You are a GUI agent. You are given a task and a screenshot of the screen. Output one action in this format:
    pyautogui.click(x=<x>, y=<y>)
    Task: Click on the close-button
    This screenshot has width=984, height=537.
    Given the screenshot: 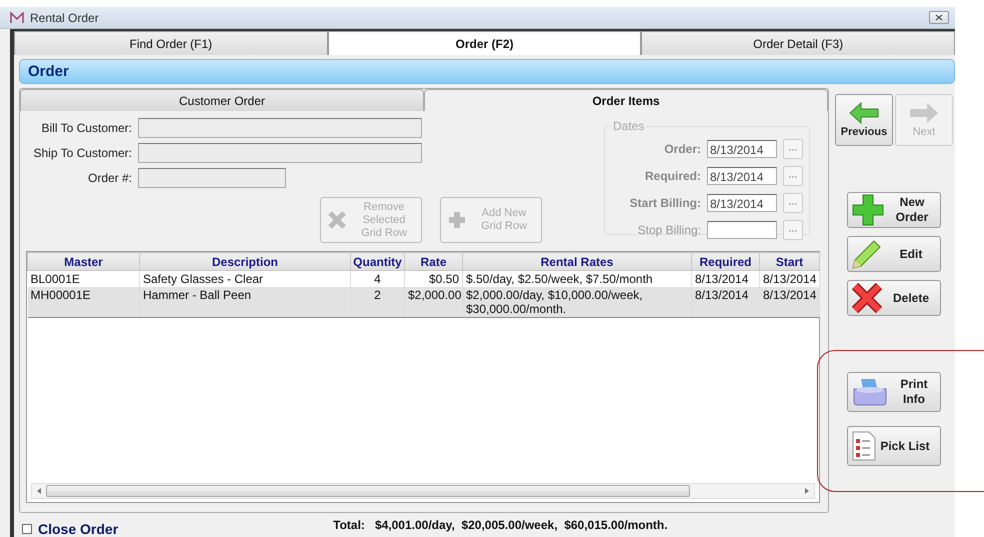 What is the action you would take?
    pyautogui.click(x=939, y=17)
    